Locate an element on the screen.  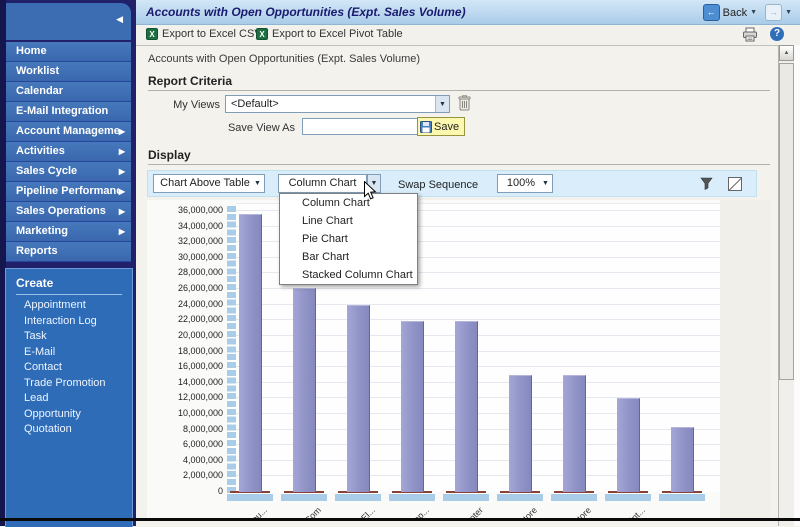
history-controls: ← Back ▼ → ▼ is located at coordinates (747, 12).